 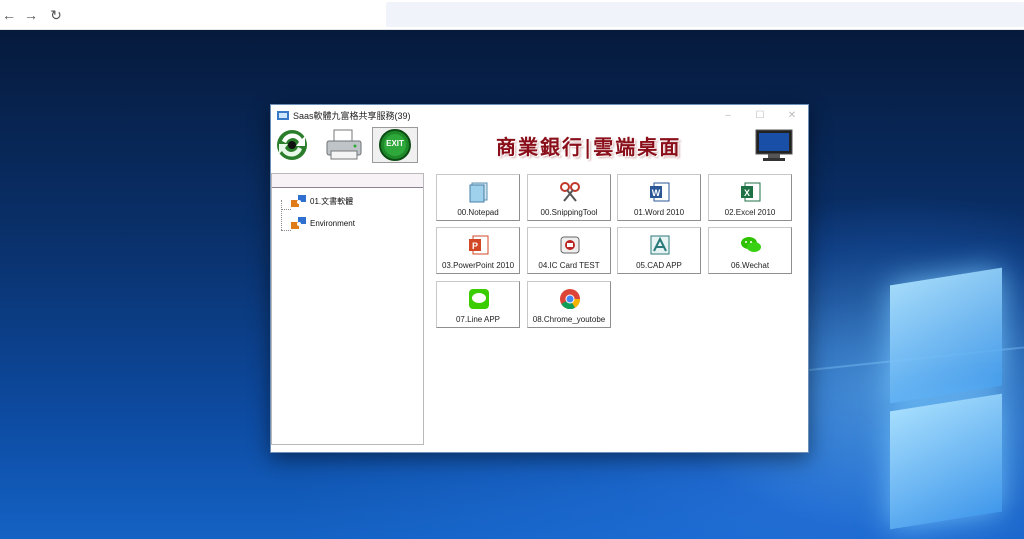 What do you see at coordinates (478, 212) in the screenshot?
I see `app-tile-label: 00.Notepad` at bounding box center [478, 212].